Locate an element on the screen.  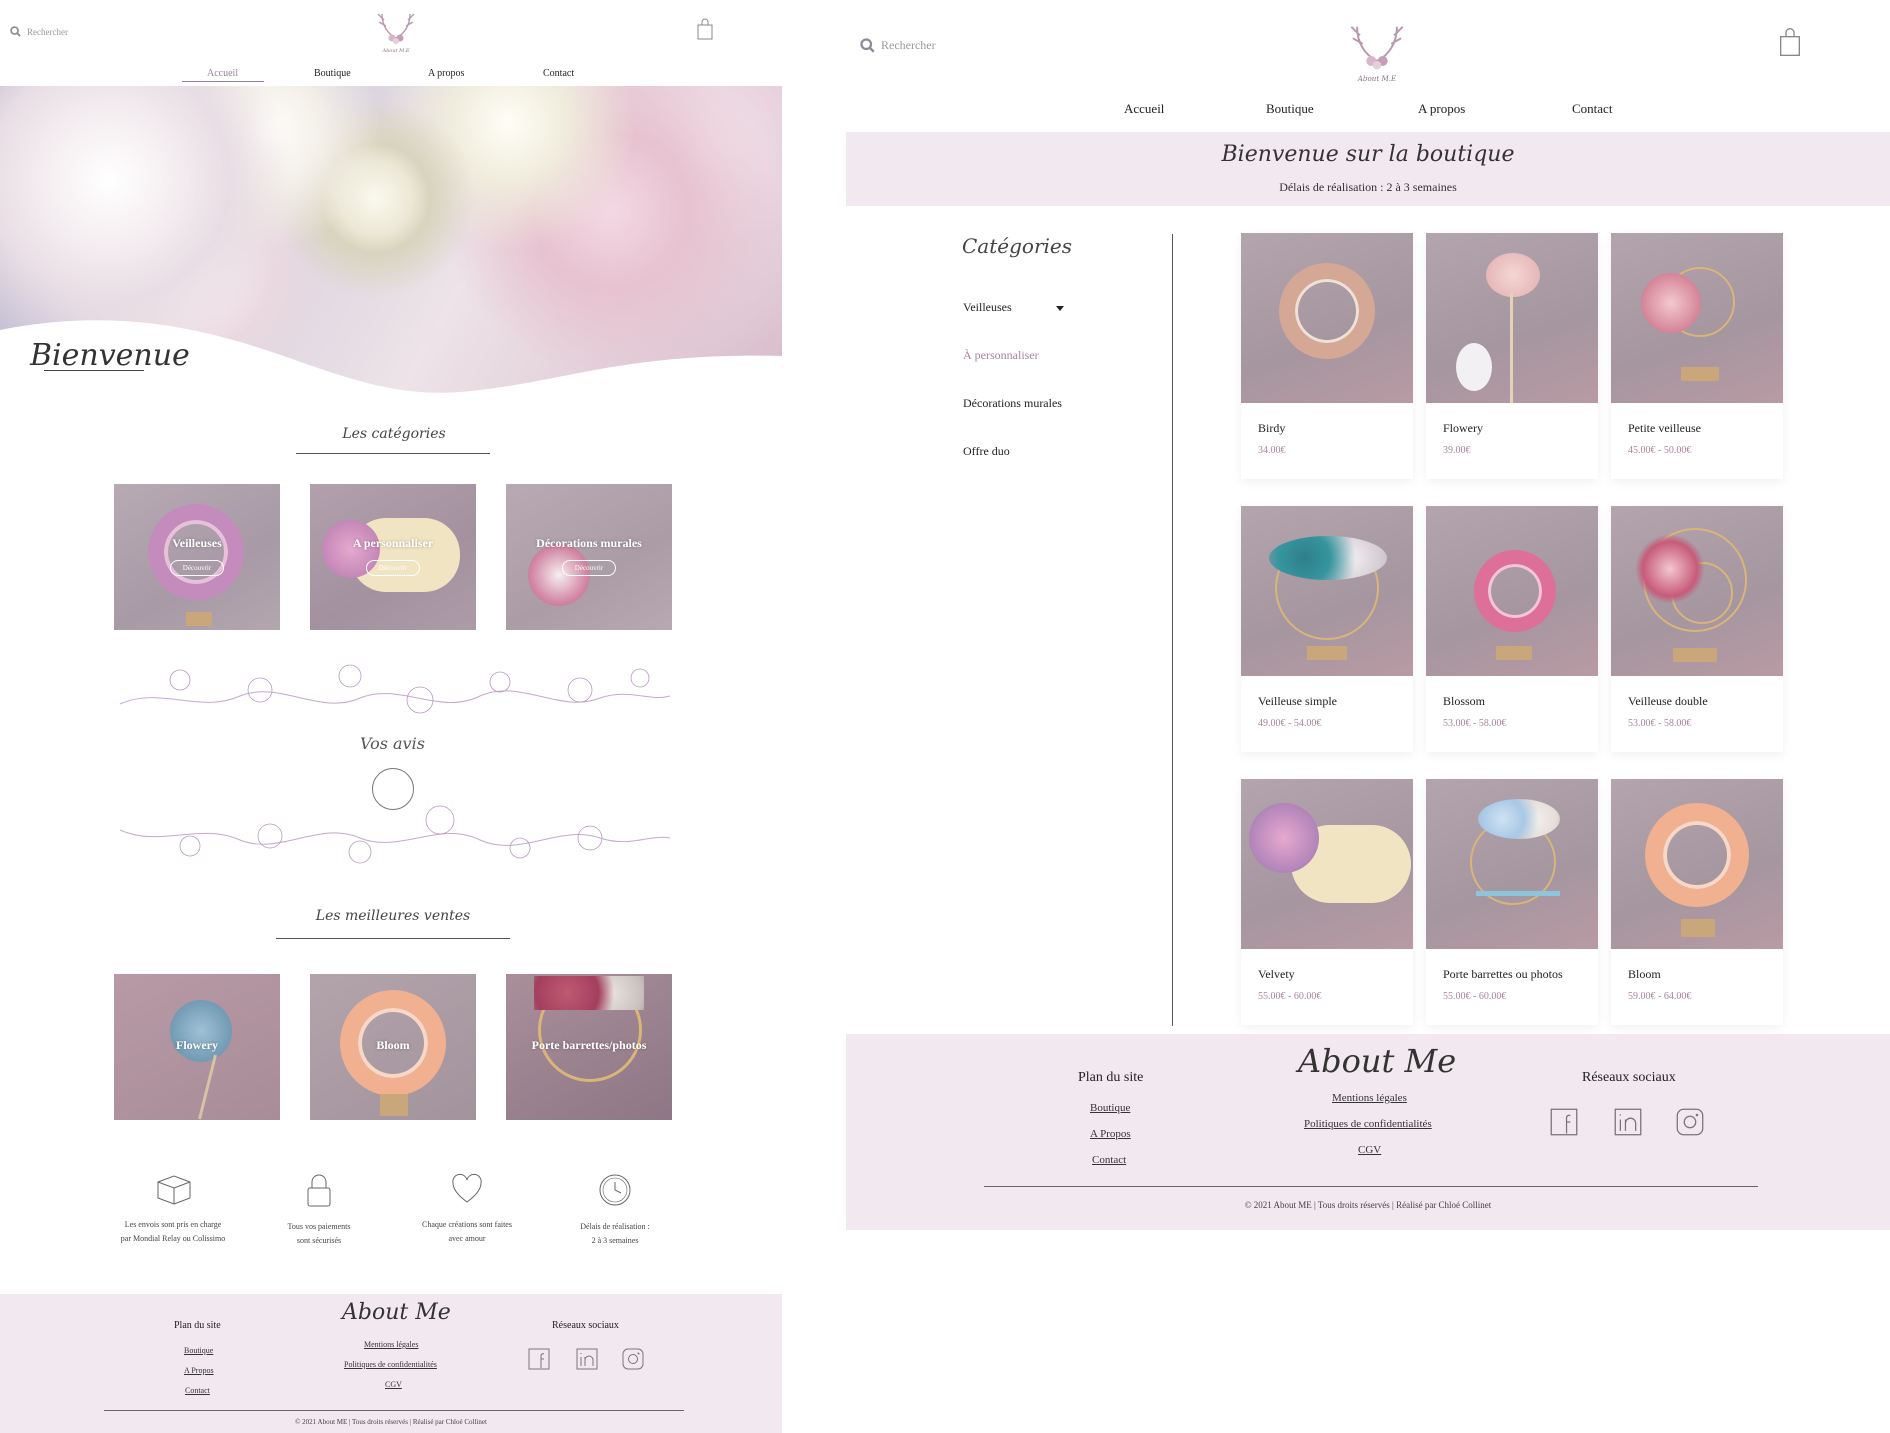
product-card-birdy: Birdy 34.00€ is located at coordinates (1327, 356).